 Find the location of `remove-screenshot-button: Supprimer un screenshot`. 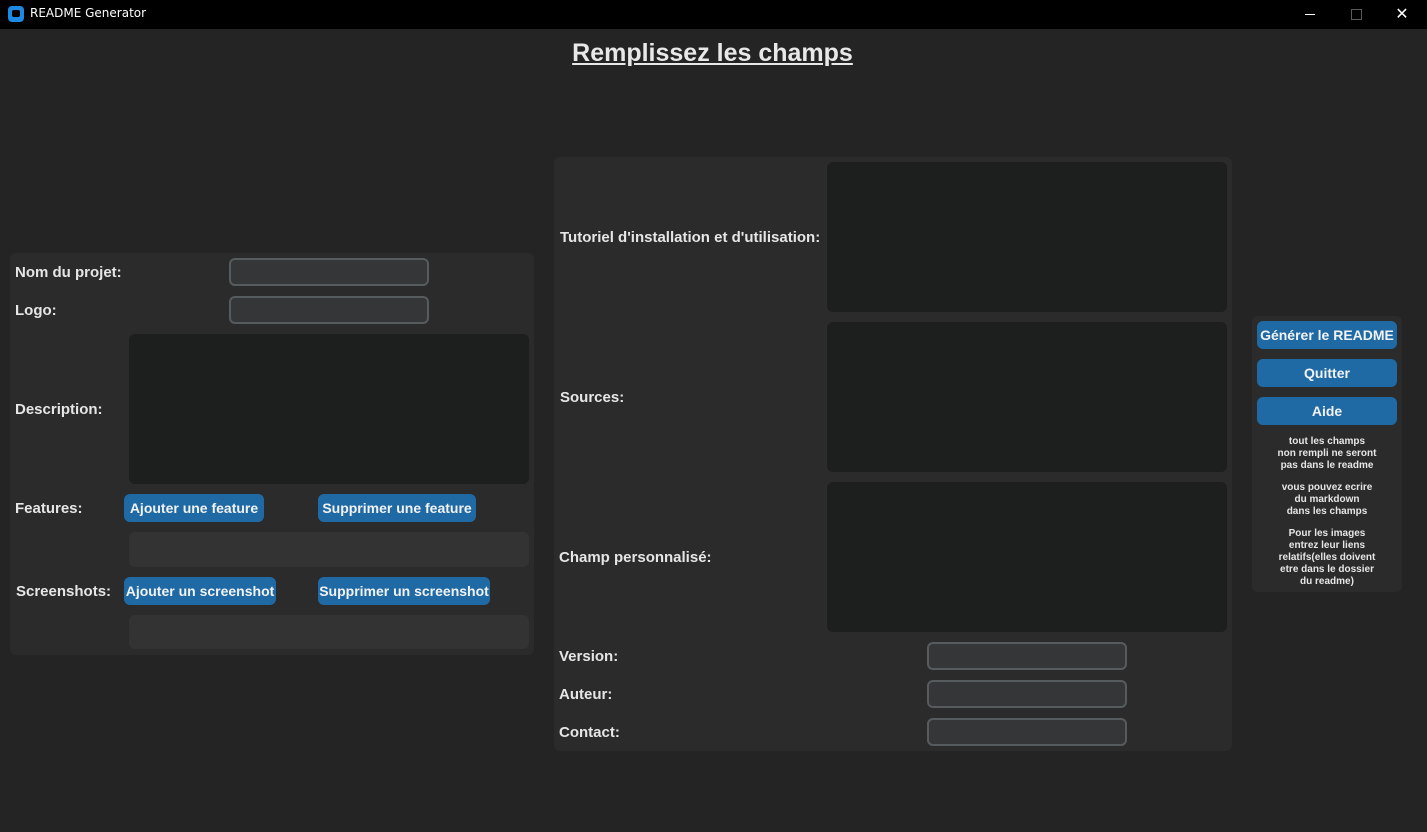

remove-screenshot-button: Supprimer un screenshot is located at coordinates (404, 591).